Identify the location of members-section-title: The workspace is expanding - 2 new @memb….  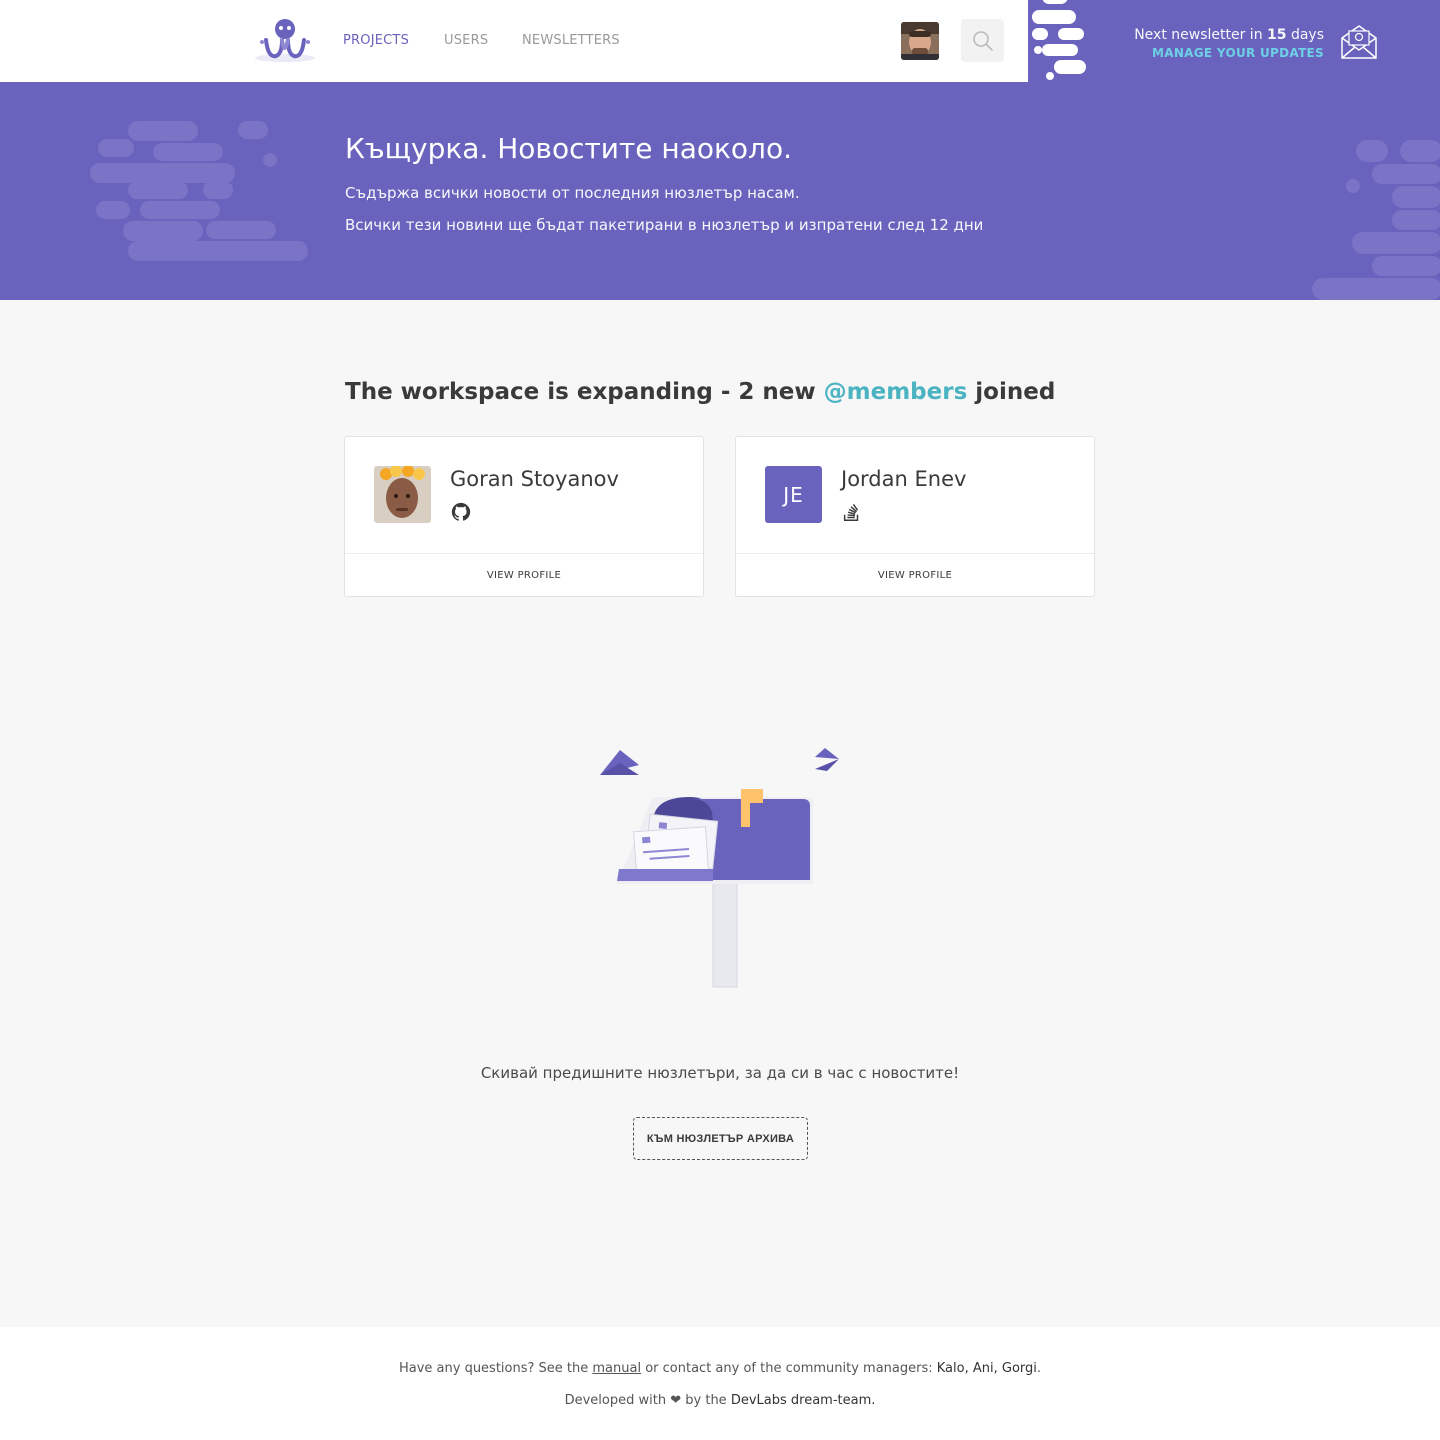
(700, 392).